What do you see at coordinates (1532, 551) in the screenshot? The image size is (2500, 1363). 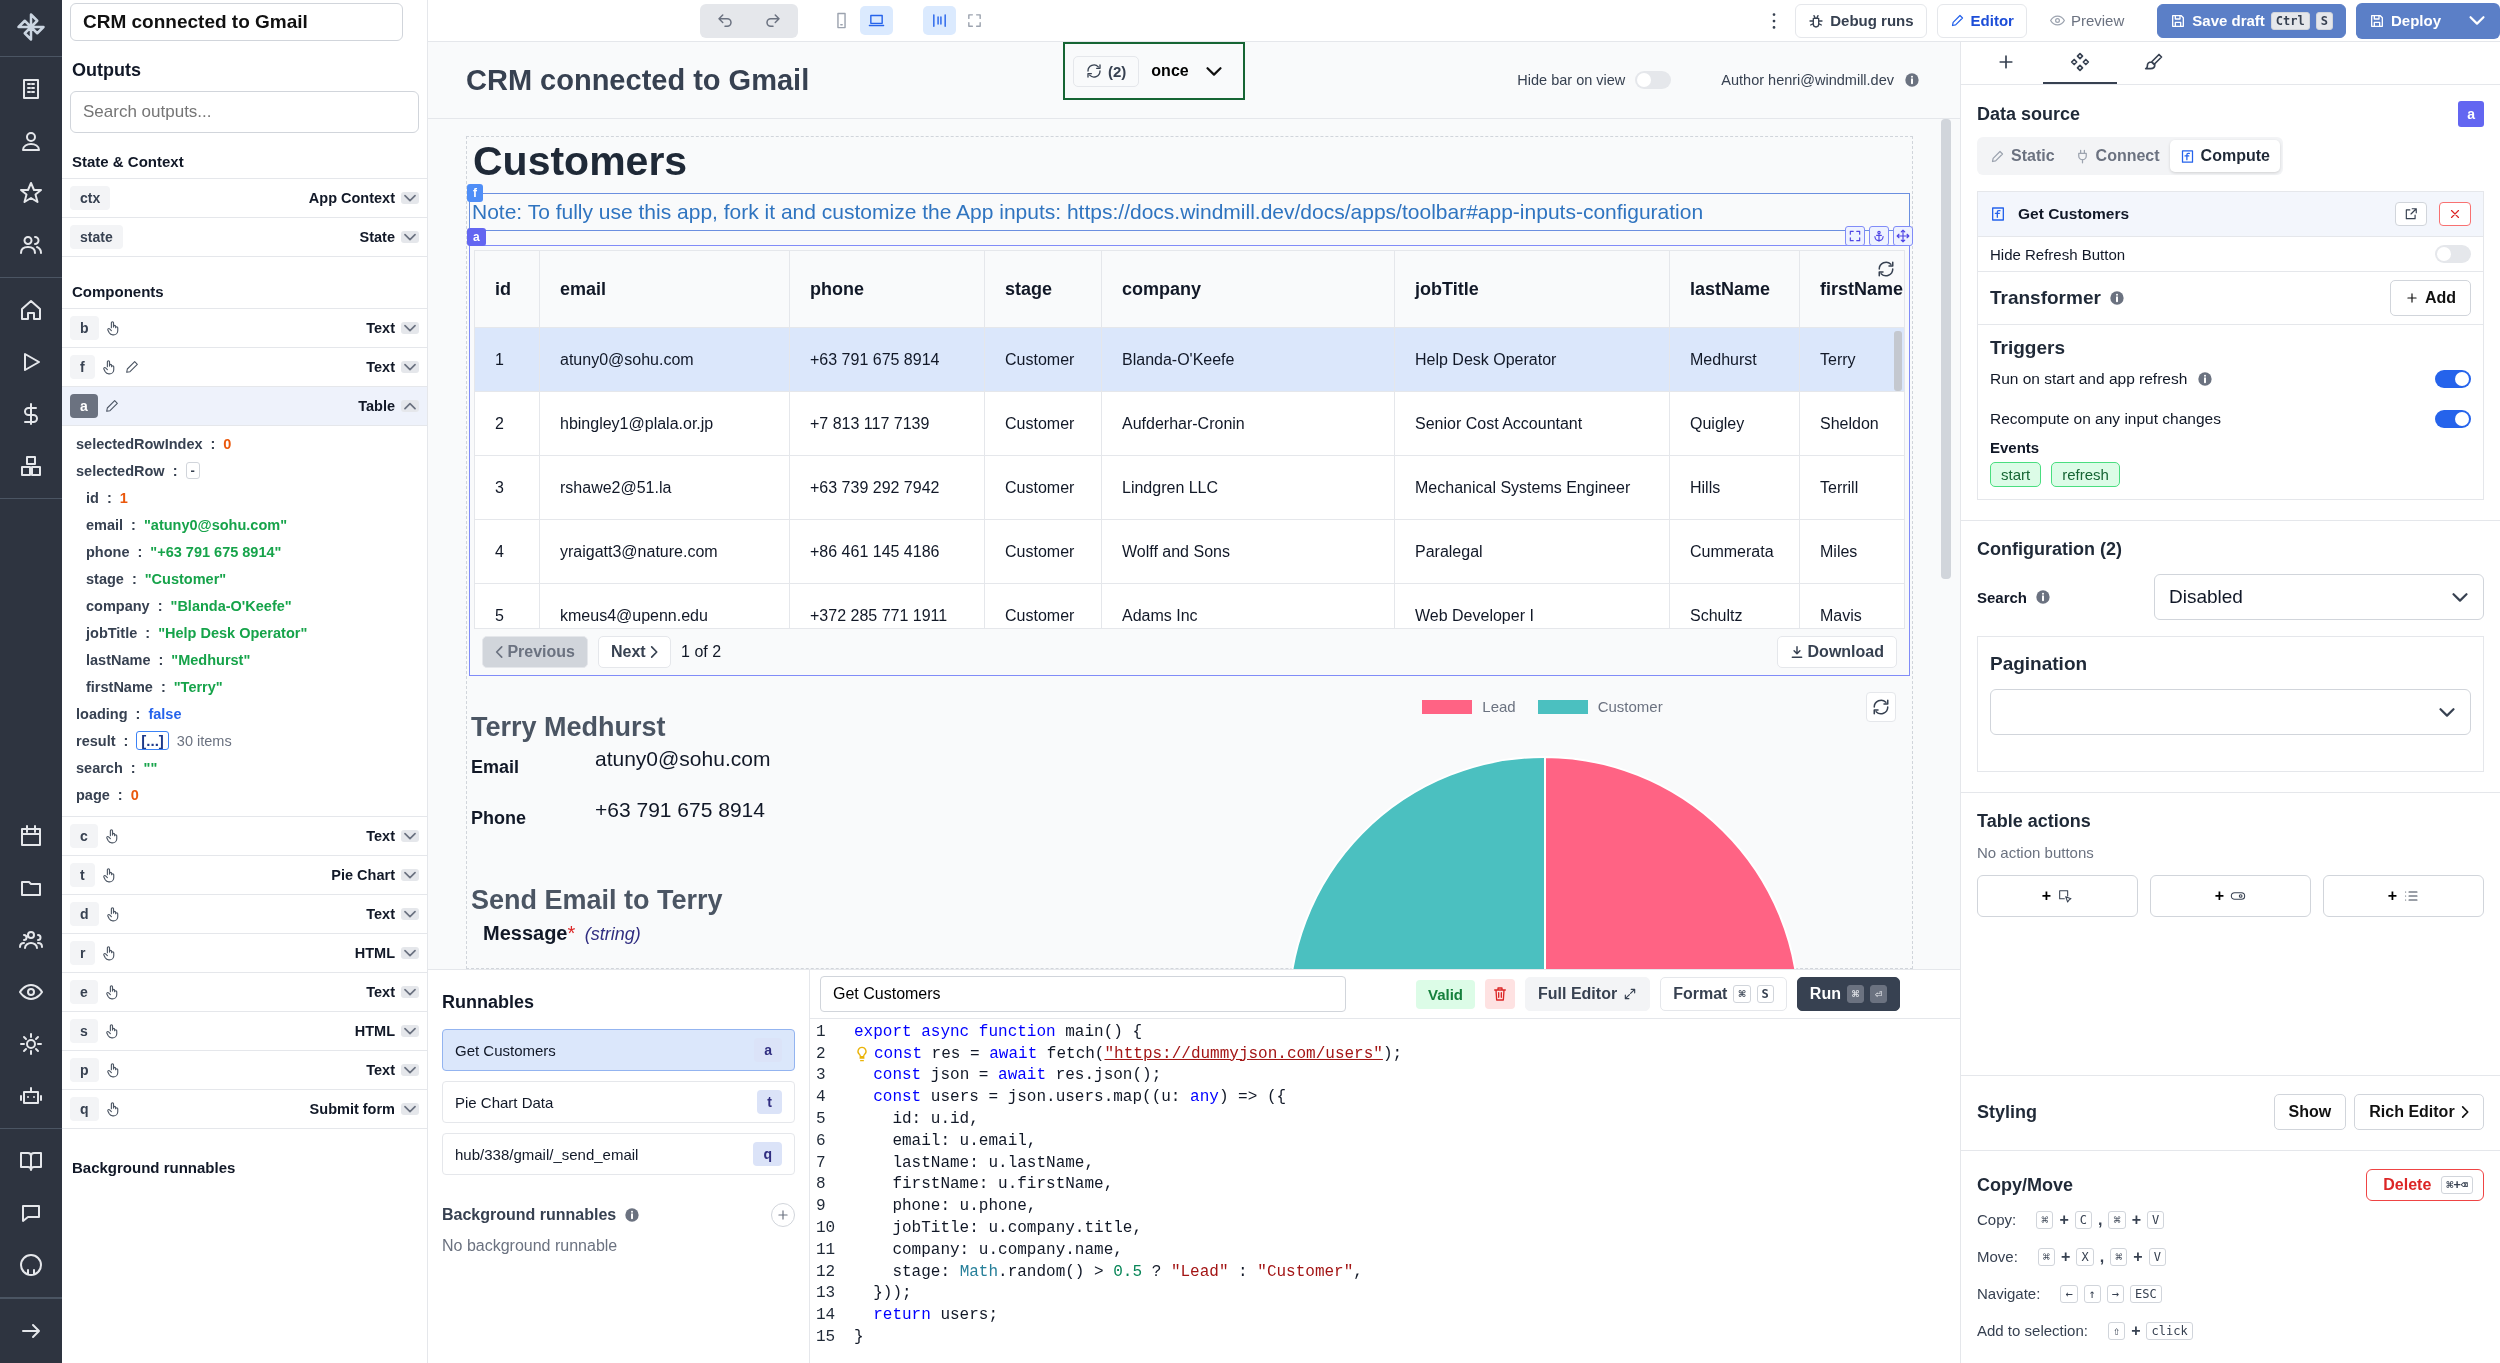 I see `table-cell: Paralegal` at bounding box center [1532, 551].